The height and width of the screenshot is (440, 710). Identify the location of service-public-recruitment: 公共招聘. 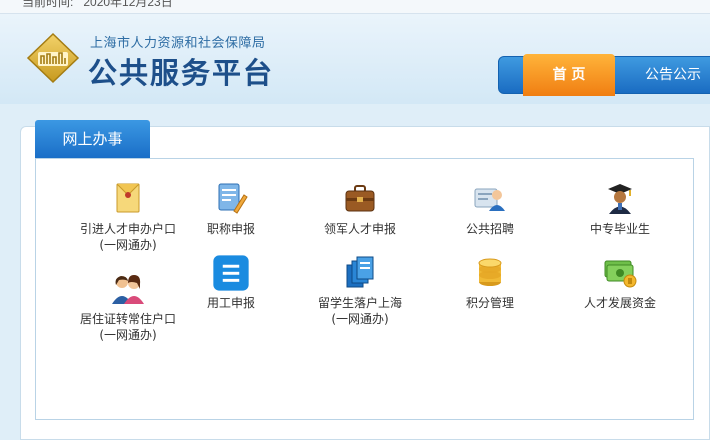
(490, 209).